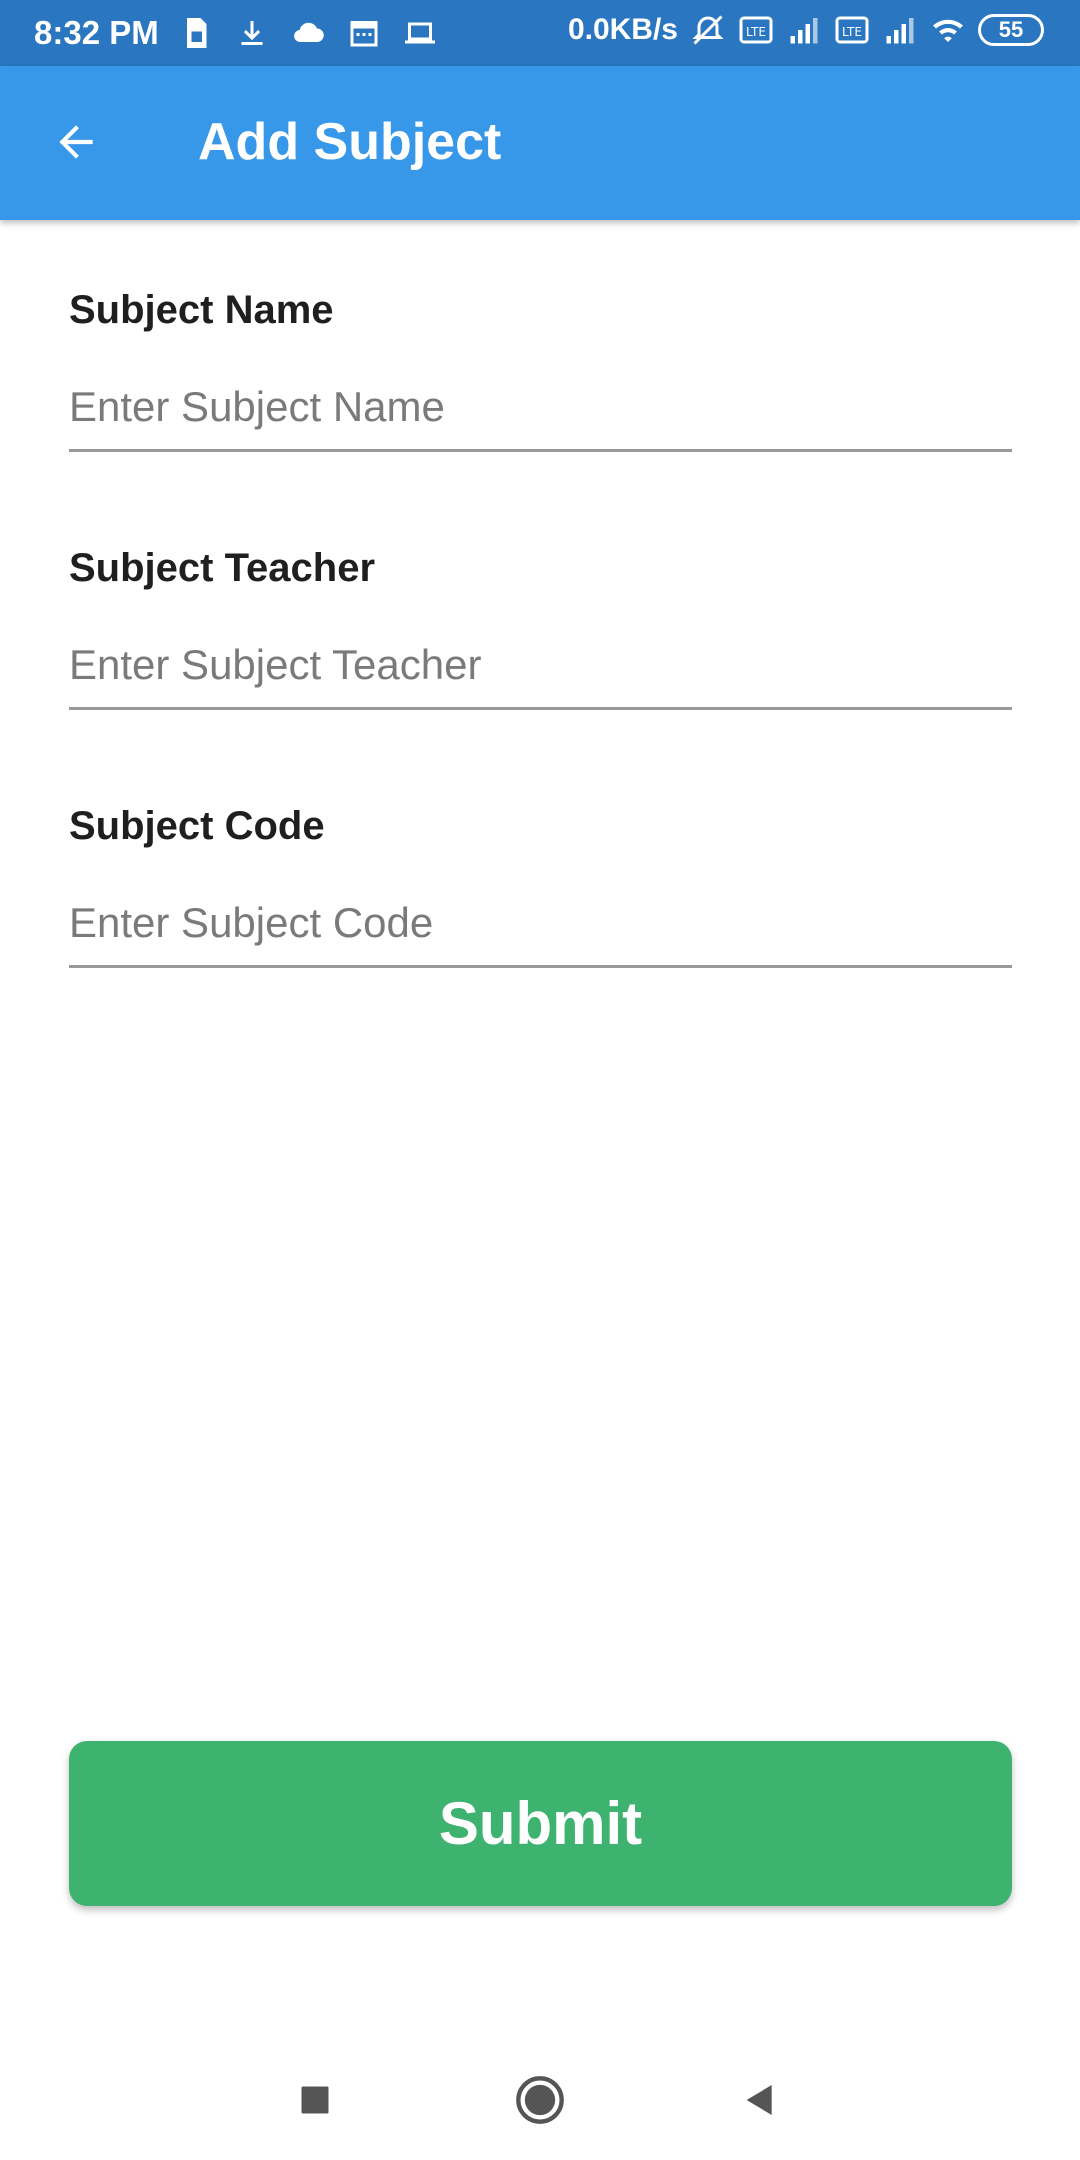  I want to click on status-bar: 8:32 PM 0.0KB/s LTE LTE 55, so click(540, 33).